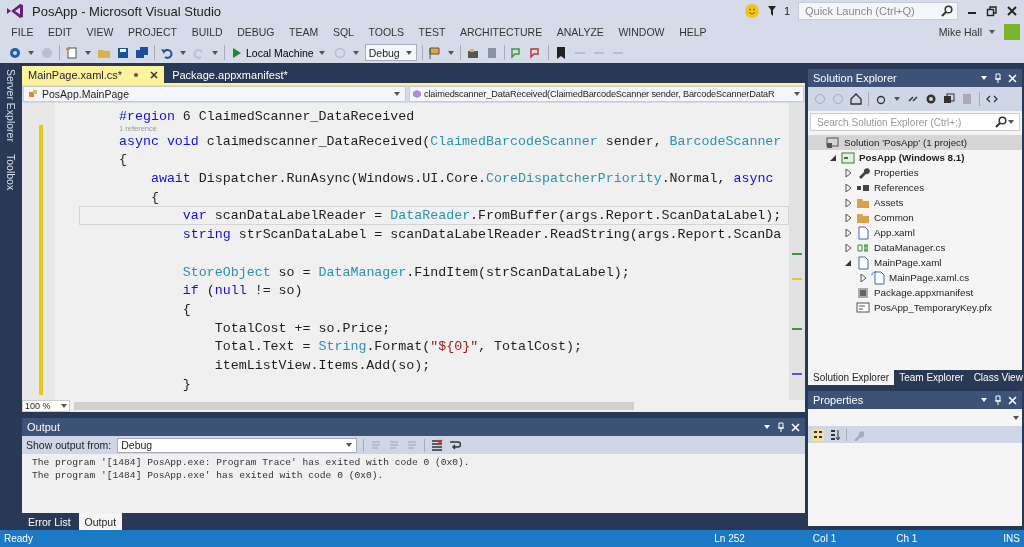 The width and height of the screenshot is (1024, 547). Describe the element at coordinates (931, 99) in the screenshot. I see `refresh-icon` at that location.